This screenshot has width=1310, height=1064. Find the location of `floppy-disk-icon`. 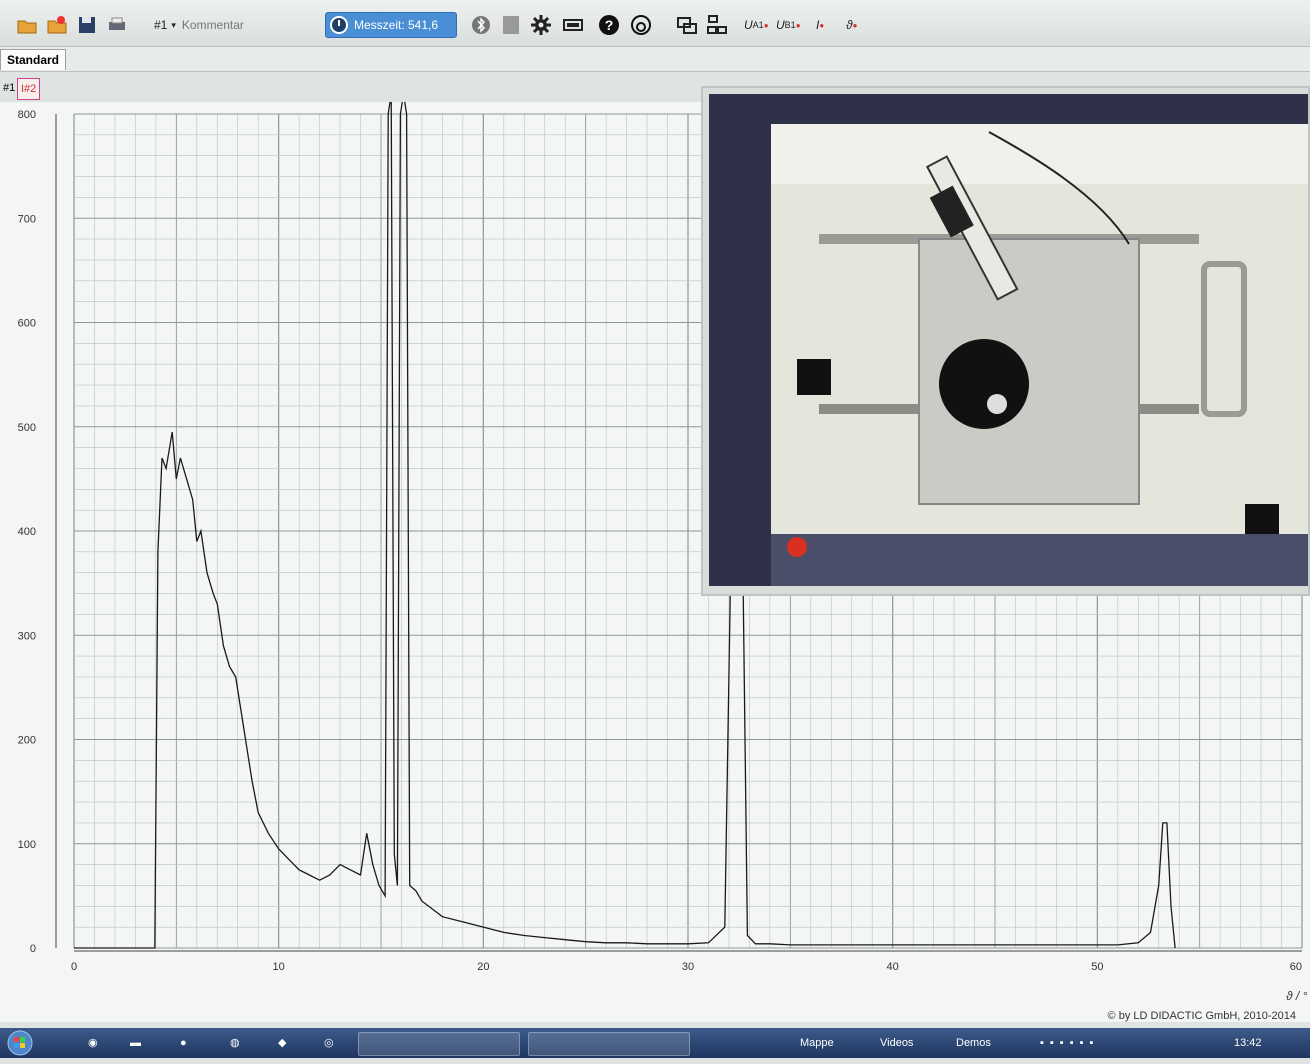

floppy-disk-icon is located at coordinates (87, 25).